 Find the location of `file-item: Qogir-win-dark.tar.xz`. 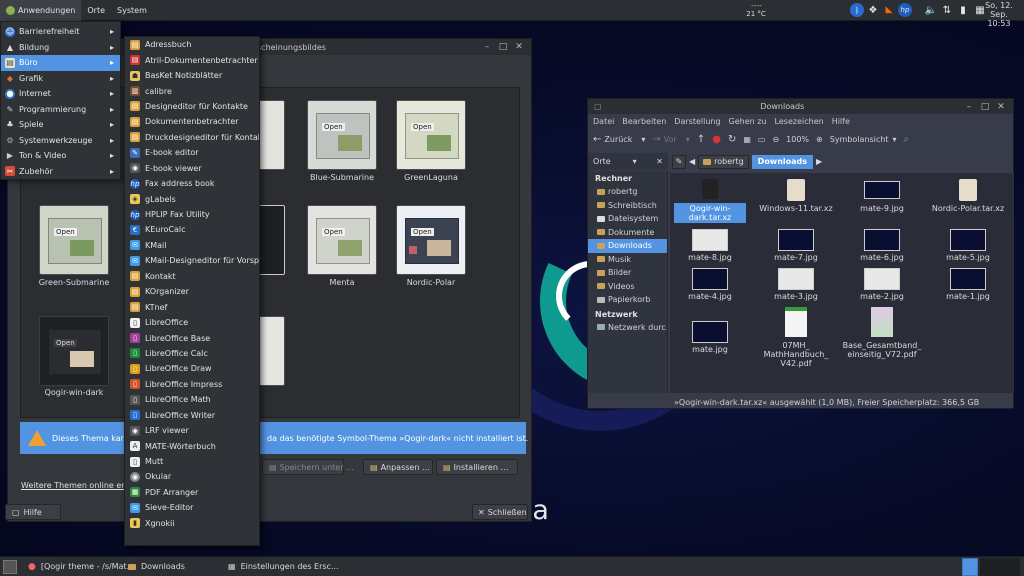

file-item: Qogir-win-dark.tar.xz is located at coordinates (710, 199).